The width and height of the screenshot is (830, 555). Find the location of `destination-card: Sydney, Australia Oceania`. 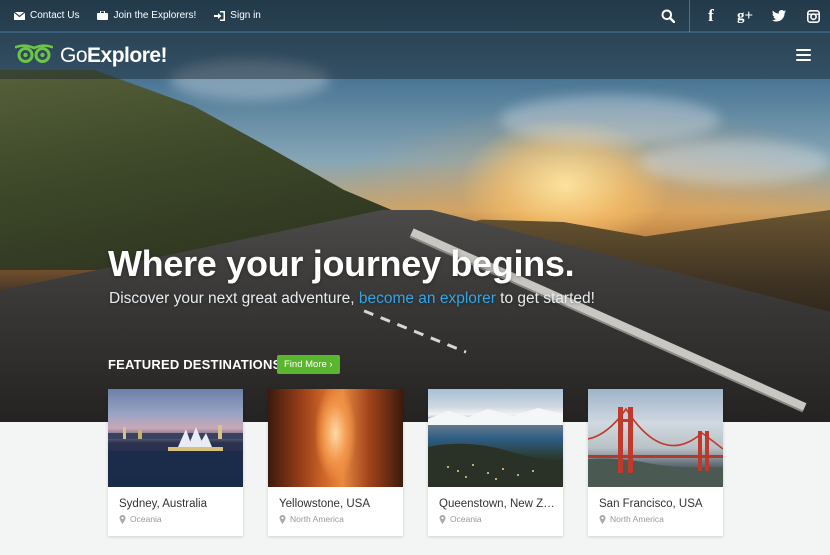

destination-card: Sydney, Australia Oceania is located at coordinates (175, 462).